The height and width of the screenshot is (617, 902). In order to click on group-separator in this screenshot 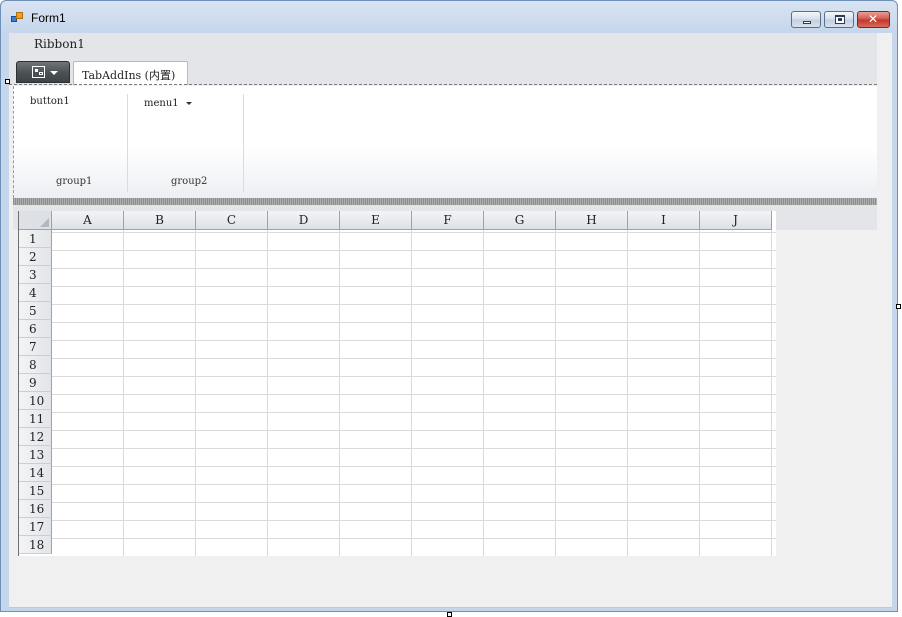, I will do `click(243, 143)`.